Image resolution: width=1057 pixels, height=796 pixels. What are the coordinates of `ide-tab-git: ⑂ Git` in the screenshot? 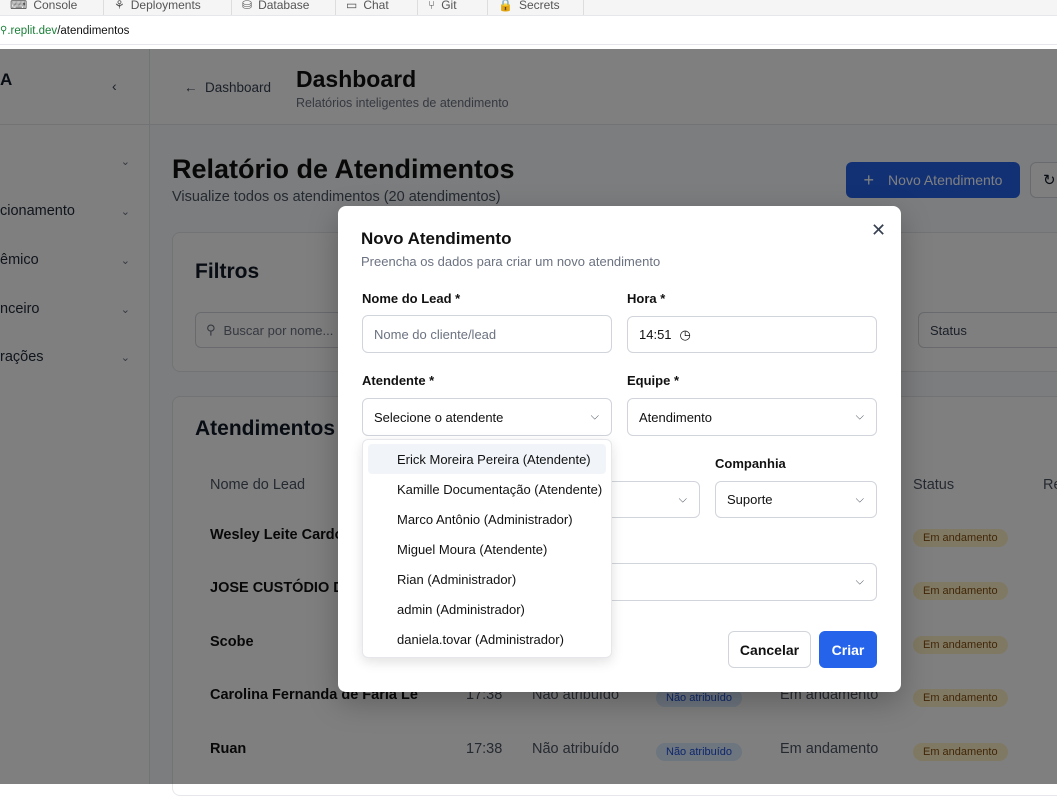 It's located at (453, 7).